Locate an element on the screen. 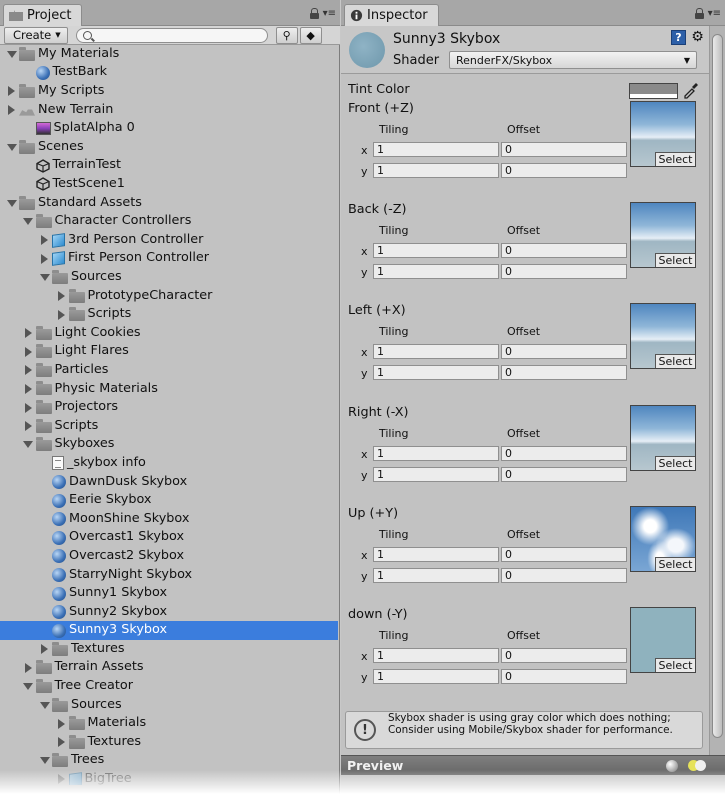 This screenshot has height=794, width=725. tab-inspector: Inspector is located at coordinates (391, 15).